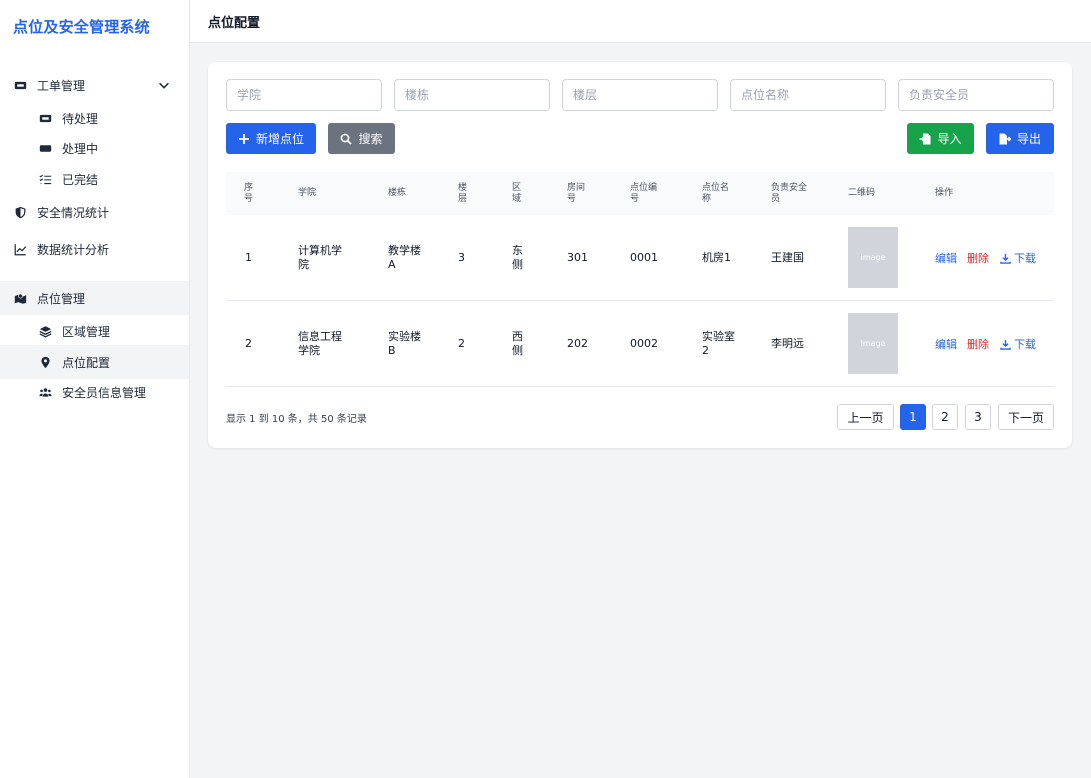 The height and width of the screenshot is (778, 1091). Describe the element at coordinates (404, 257) in the screenshot. I see `cell-building: 教学楼 A` at that location.